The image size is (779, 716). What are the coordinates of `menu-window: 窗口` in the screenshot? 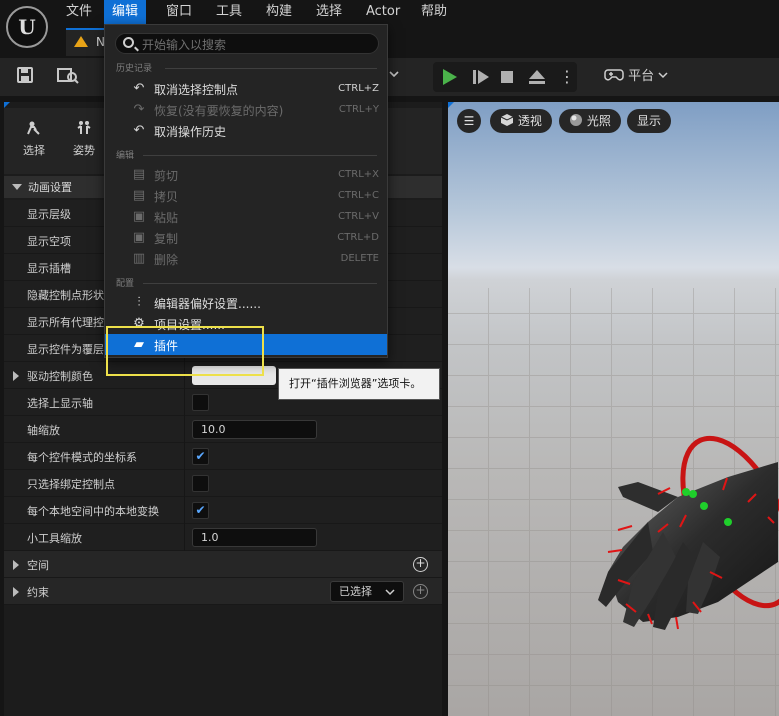 It's located at (179, 12).